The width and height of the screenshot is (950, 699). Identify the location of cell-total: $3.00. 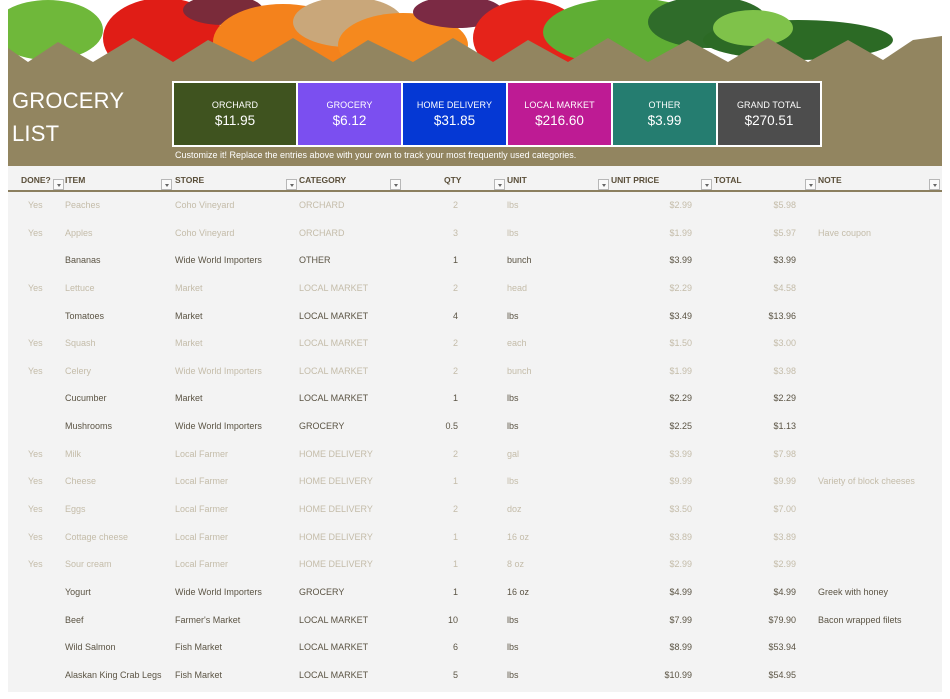
(784, 343).